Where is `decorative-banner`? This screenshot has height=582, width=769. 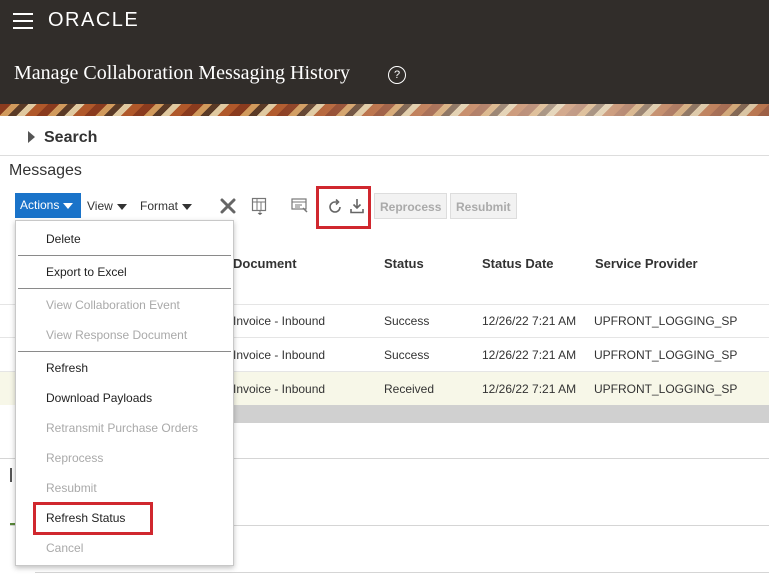
decorative-banner is located at coordinates (384, 110).